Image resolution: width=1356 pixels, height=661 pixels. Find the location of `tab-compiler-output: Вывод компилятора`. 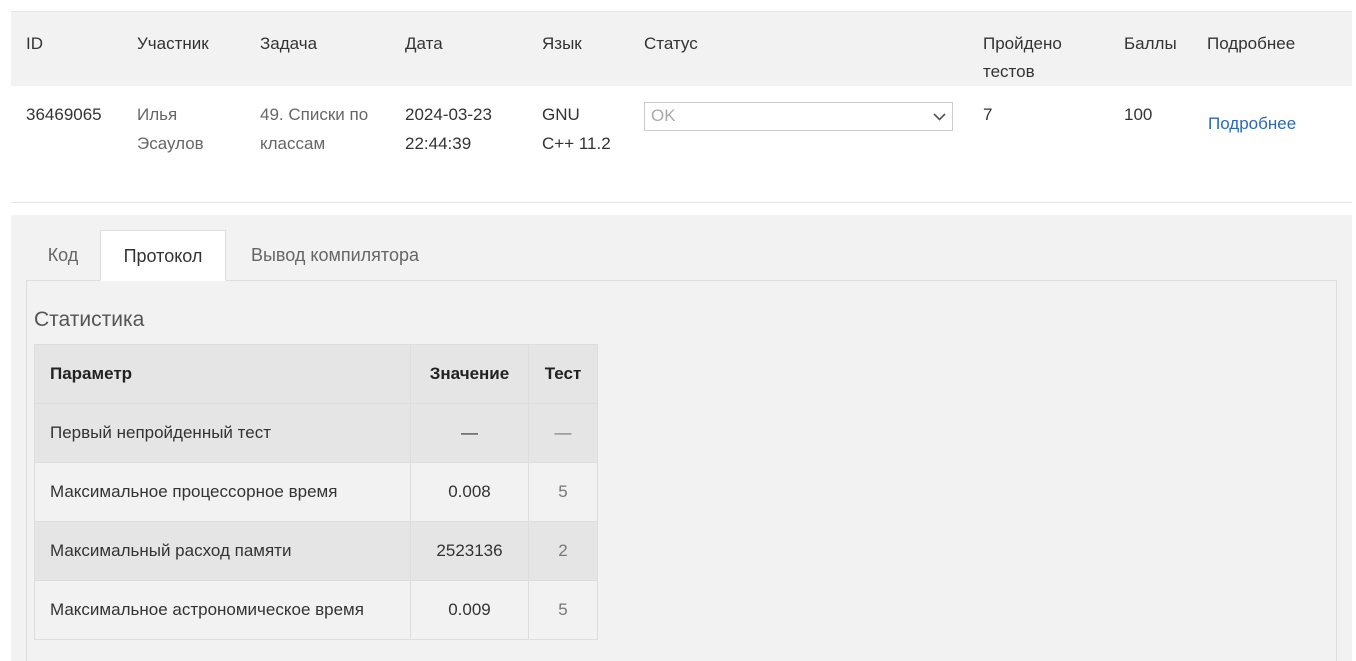

tab-compiler-output: Вывод компилятора is located at coordinates (335, 255).